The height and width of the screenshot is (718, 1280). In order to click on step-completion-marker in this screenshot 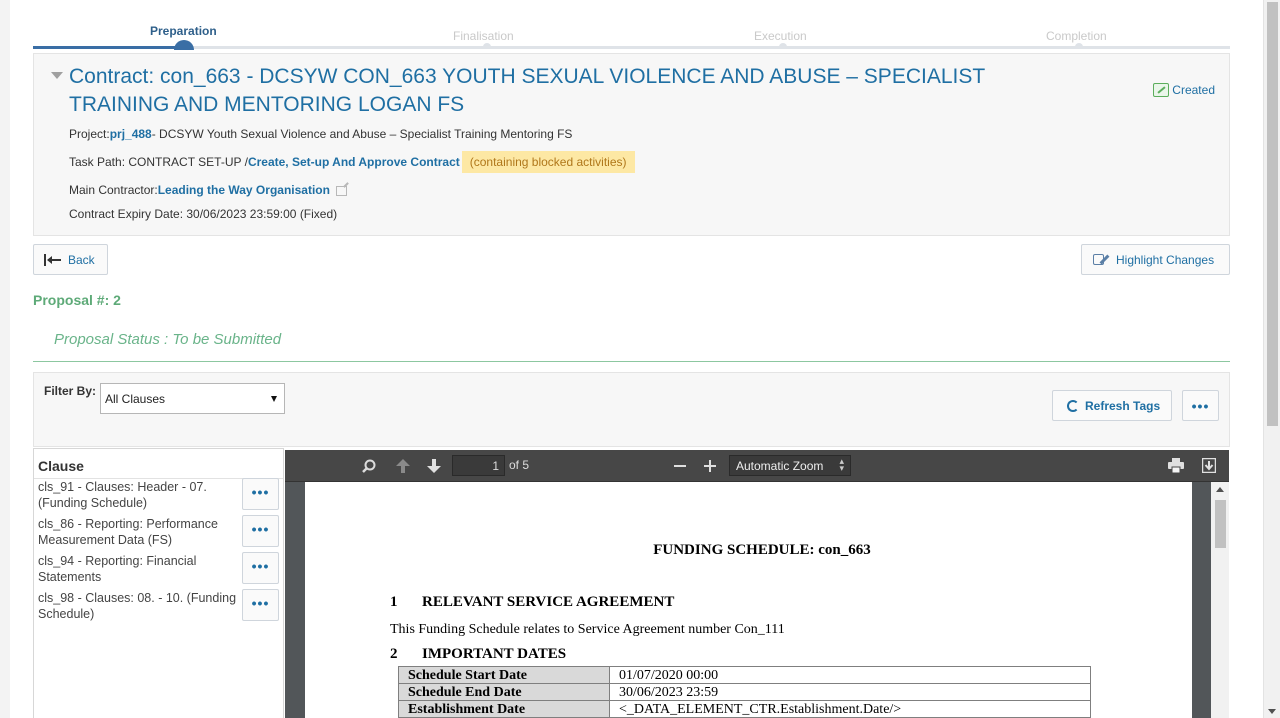, I will do `click(1079, 46)`.